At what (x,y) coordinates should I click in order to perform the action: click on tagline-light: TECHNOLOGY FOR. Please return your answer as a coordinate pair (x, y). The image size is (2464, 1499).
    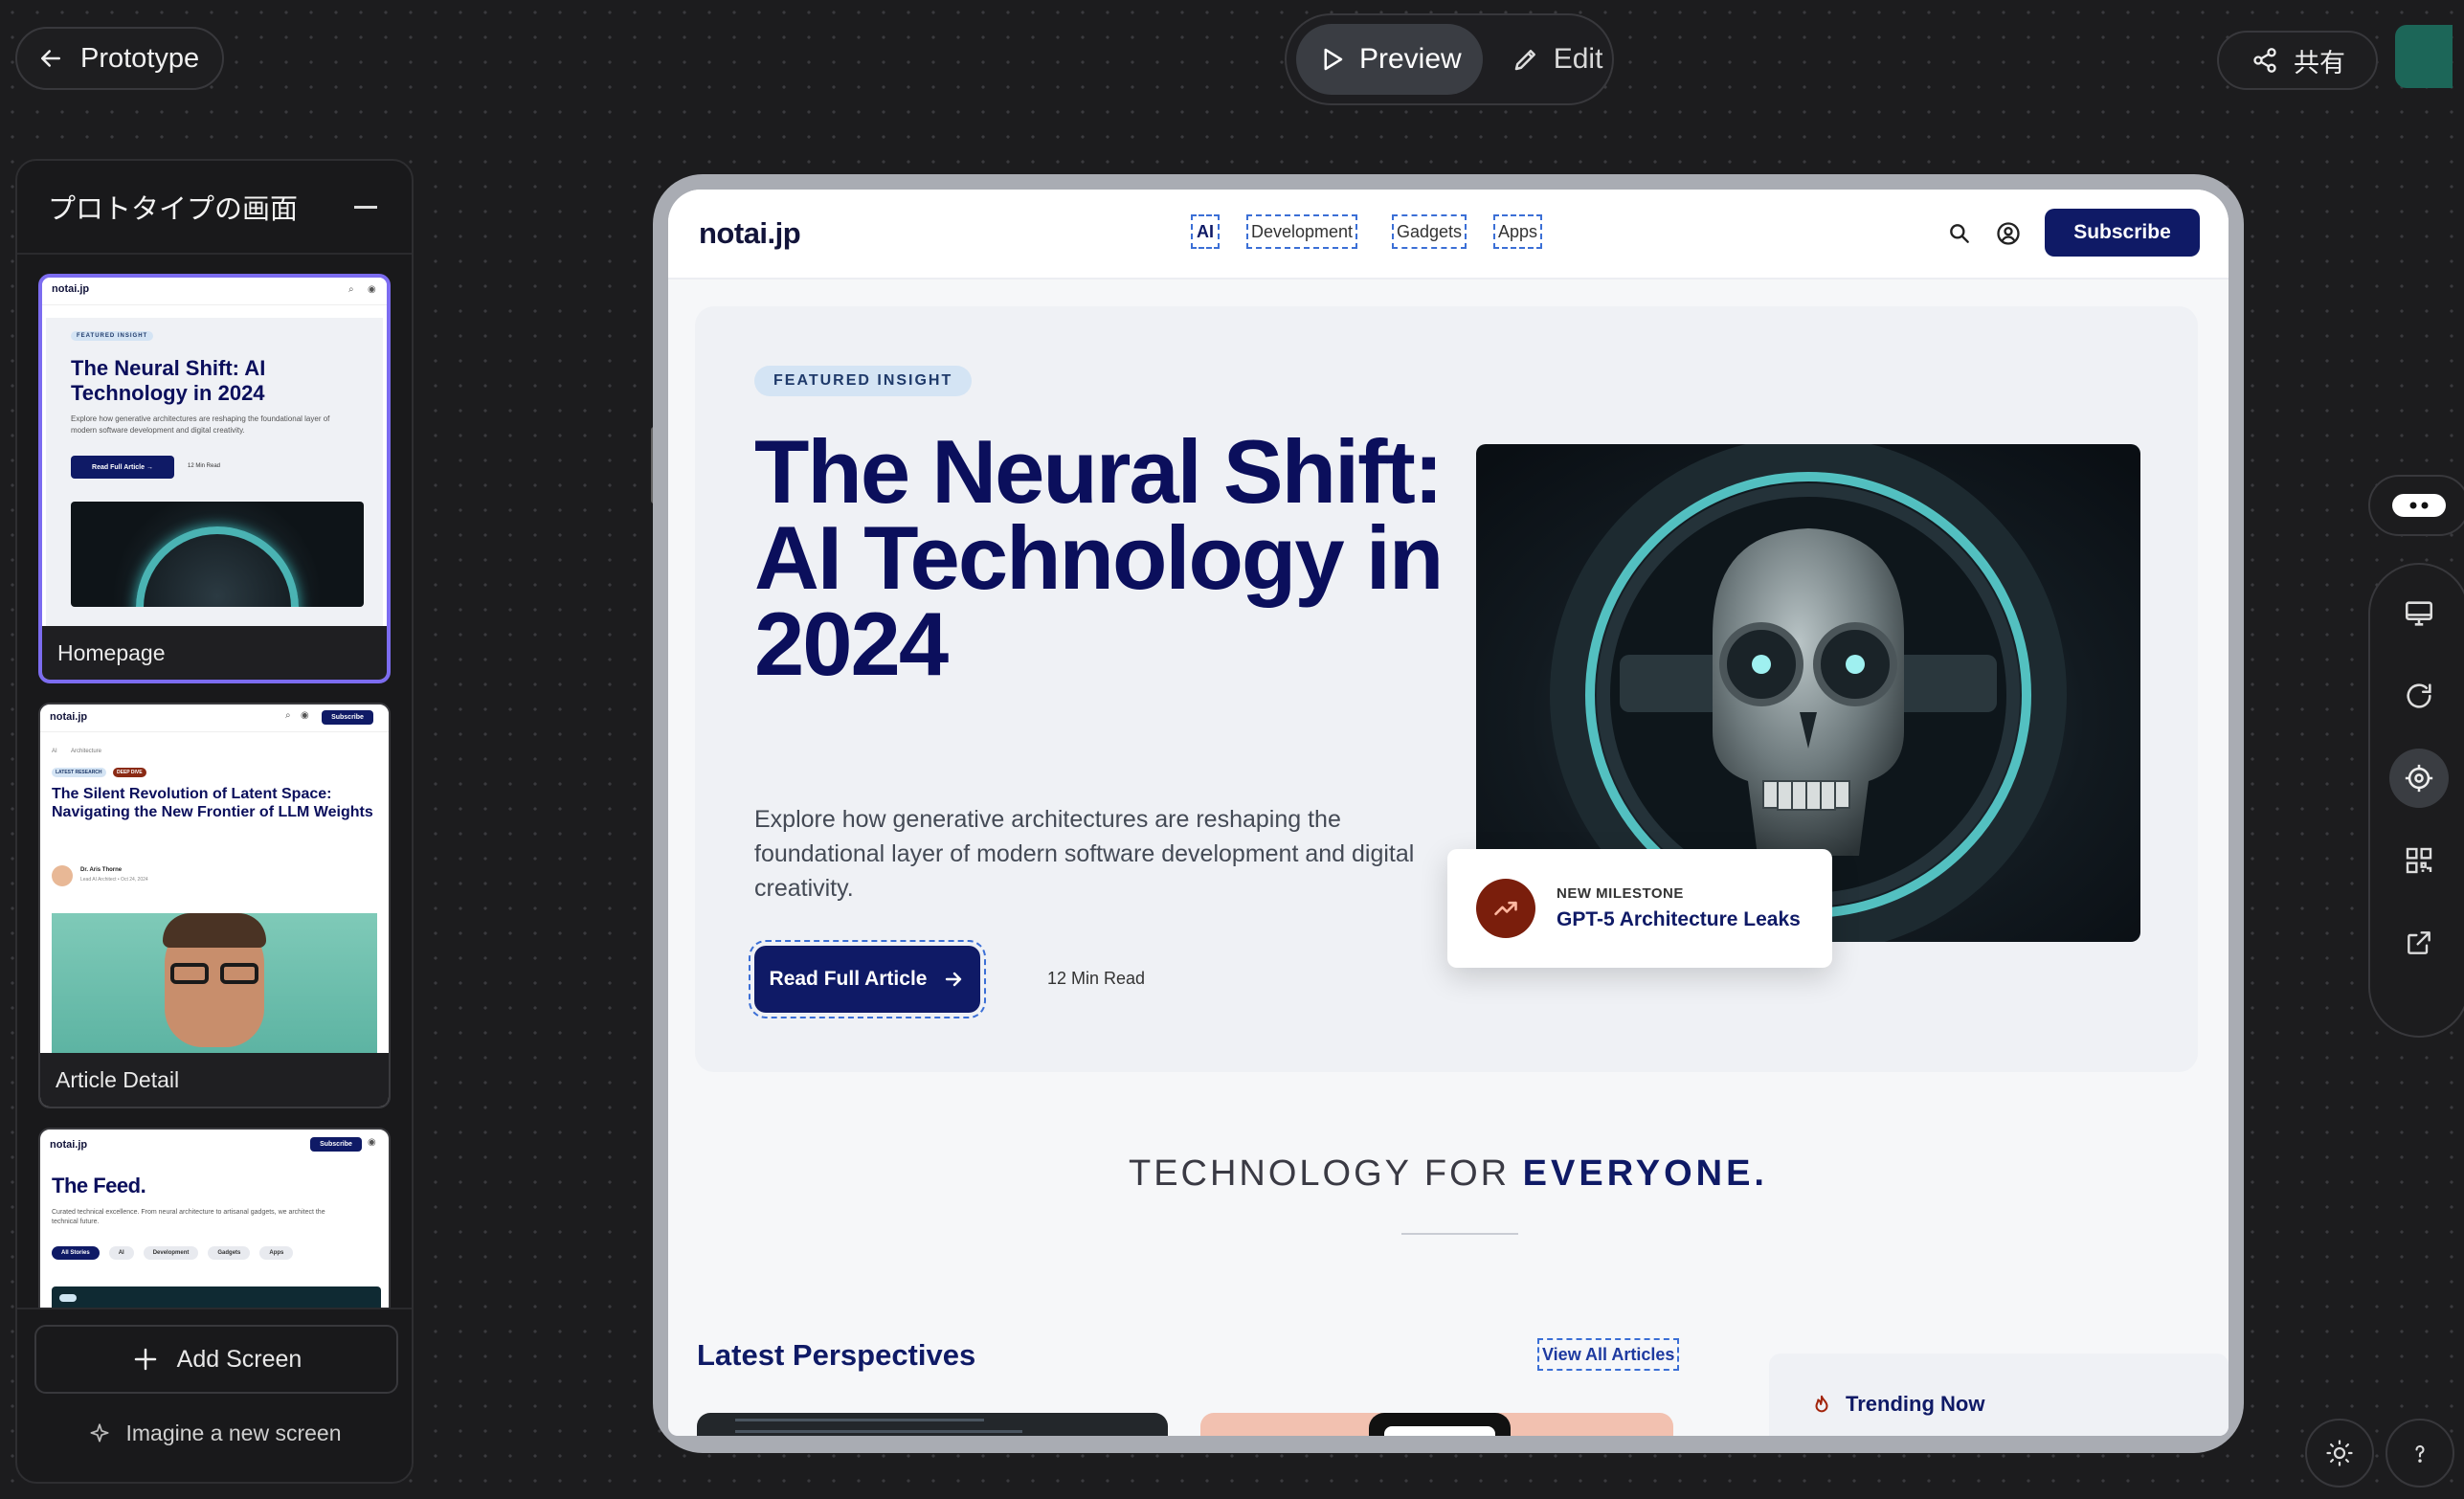
    Looking at the image, I should click on (1319, 1174).